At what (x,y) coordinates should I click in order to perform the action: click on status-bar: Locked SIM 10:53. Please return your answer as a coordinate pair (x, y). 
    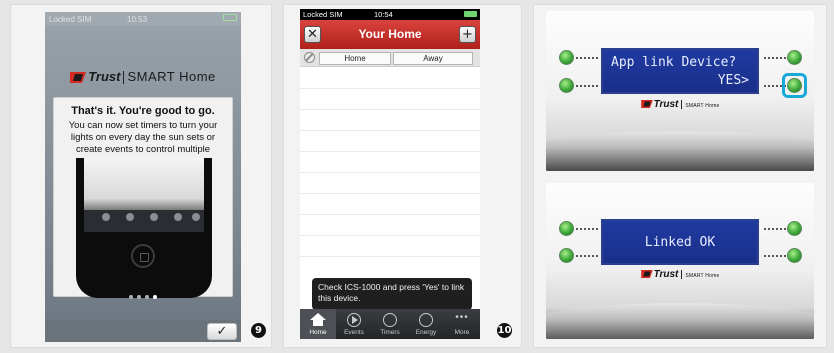
    Looking at the image, I should click on (143, 19).